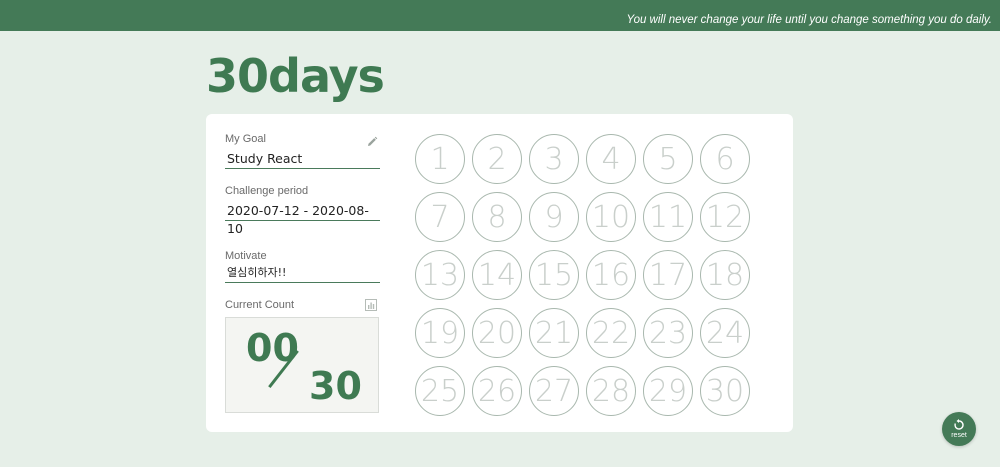 The width and height of the screenshot is (1000, 467). I want to click on day-1-circle: 1, so click(440, 159).